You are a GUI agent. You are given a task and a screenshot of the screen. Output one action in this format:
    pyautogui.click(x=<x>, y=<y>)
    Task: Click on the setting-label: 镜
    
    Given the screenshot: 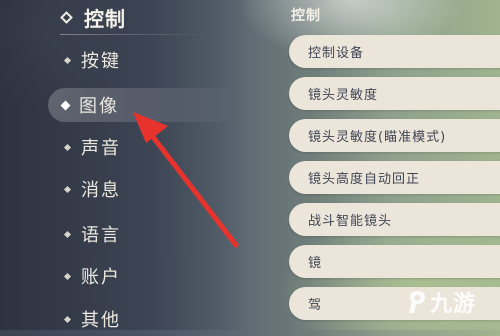 What is the action you would take?
    pyautogui.click(x=315, y=263)
    